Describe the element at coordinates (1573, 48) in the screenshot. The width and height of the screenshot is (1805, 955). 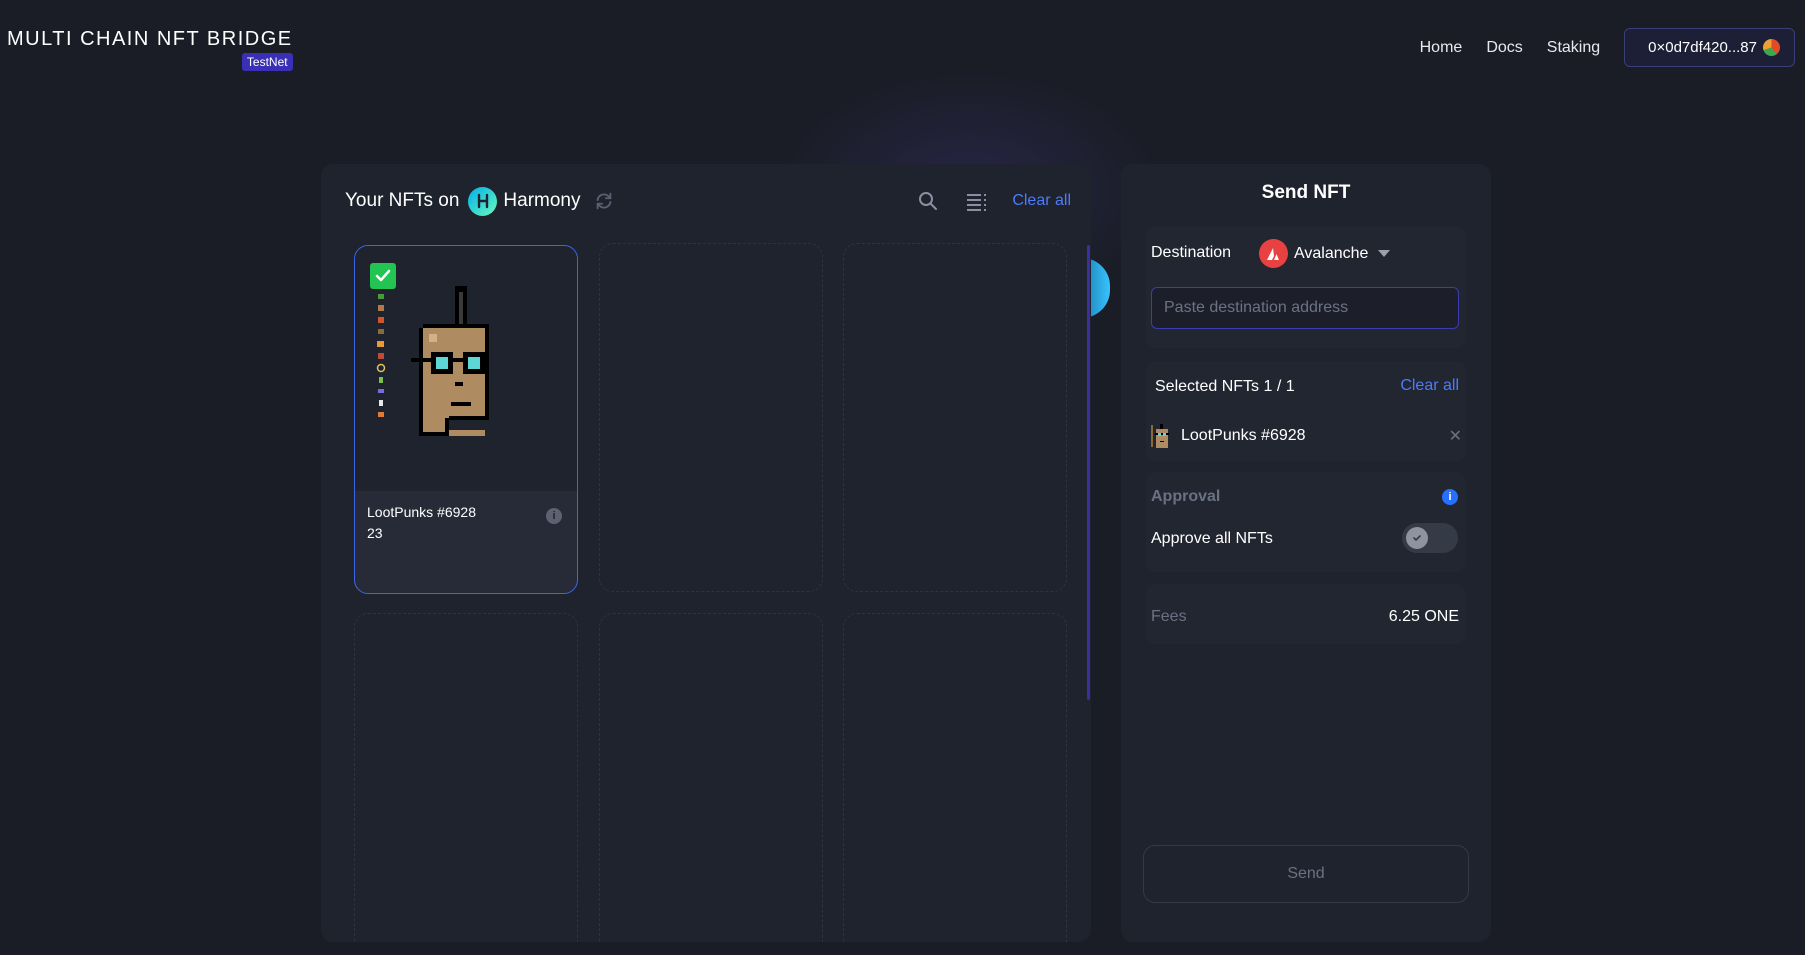
I see `nav-staking: Staking` at that location.